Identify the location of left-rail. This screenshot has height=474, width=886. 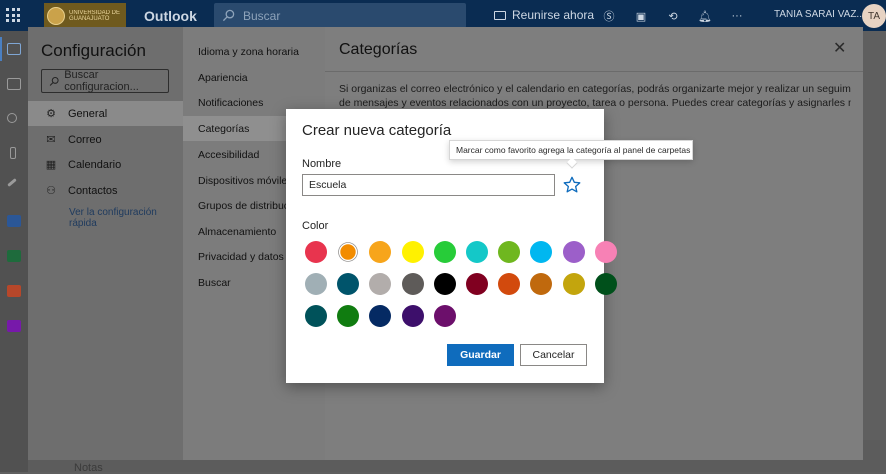
(14, 251).